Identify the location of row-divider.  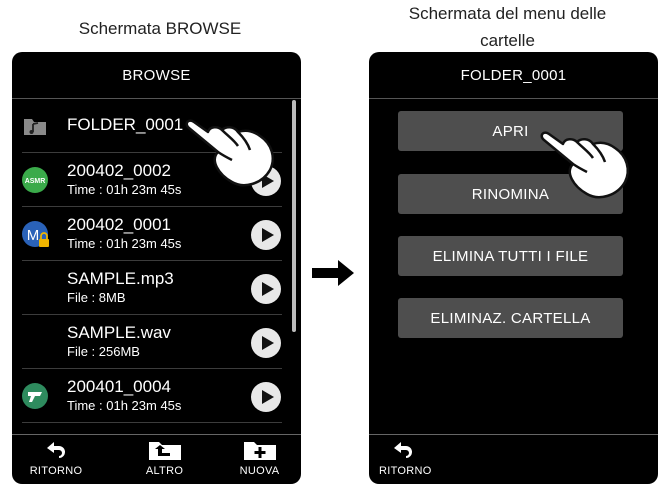
(152, 422).